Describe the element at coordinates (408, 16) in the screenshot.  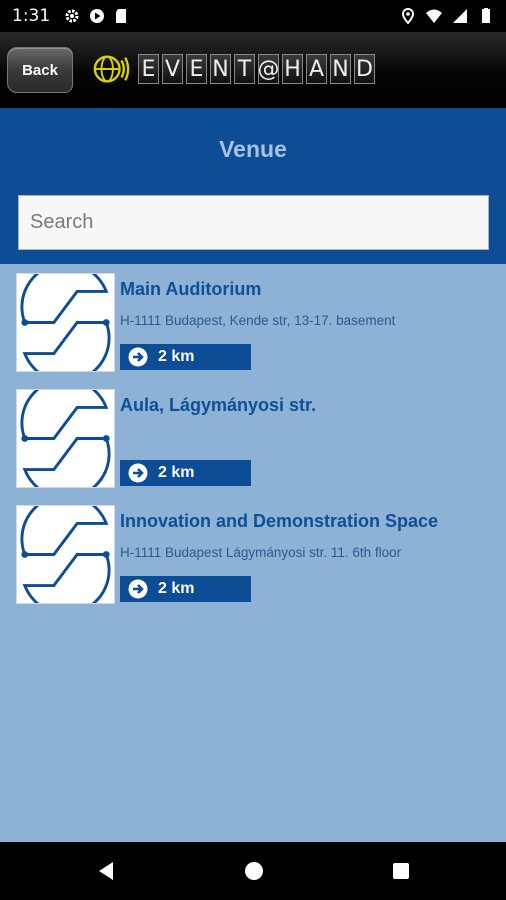
I see `location-icon` at that location.